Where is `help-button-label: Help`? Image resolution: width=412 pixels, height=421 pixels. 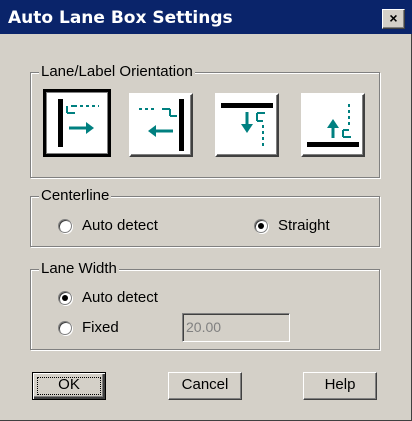 help-button-label: Help is located at coordinates (340, 384).